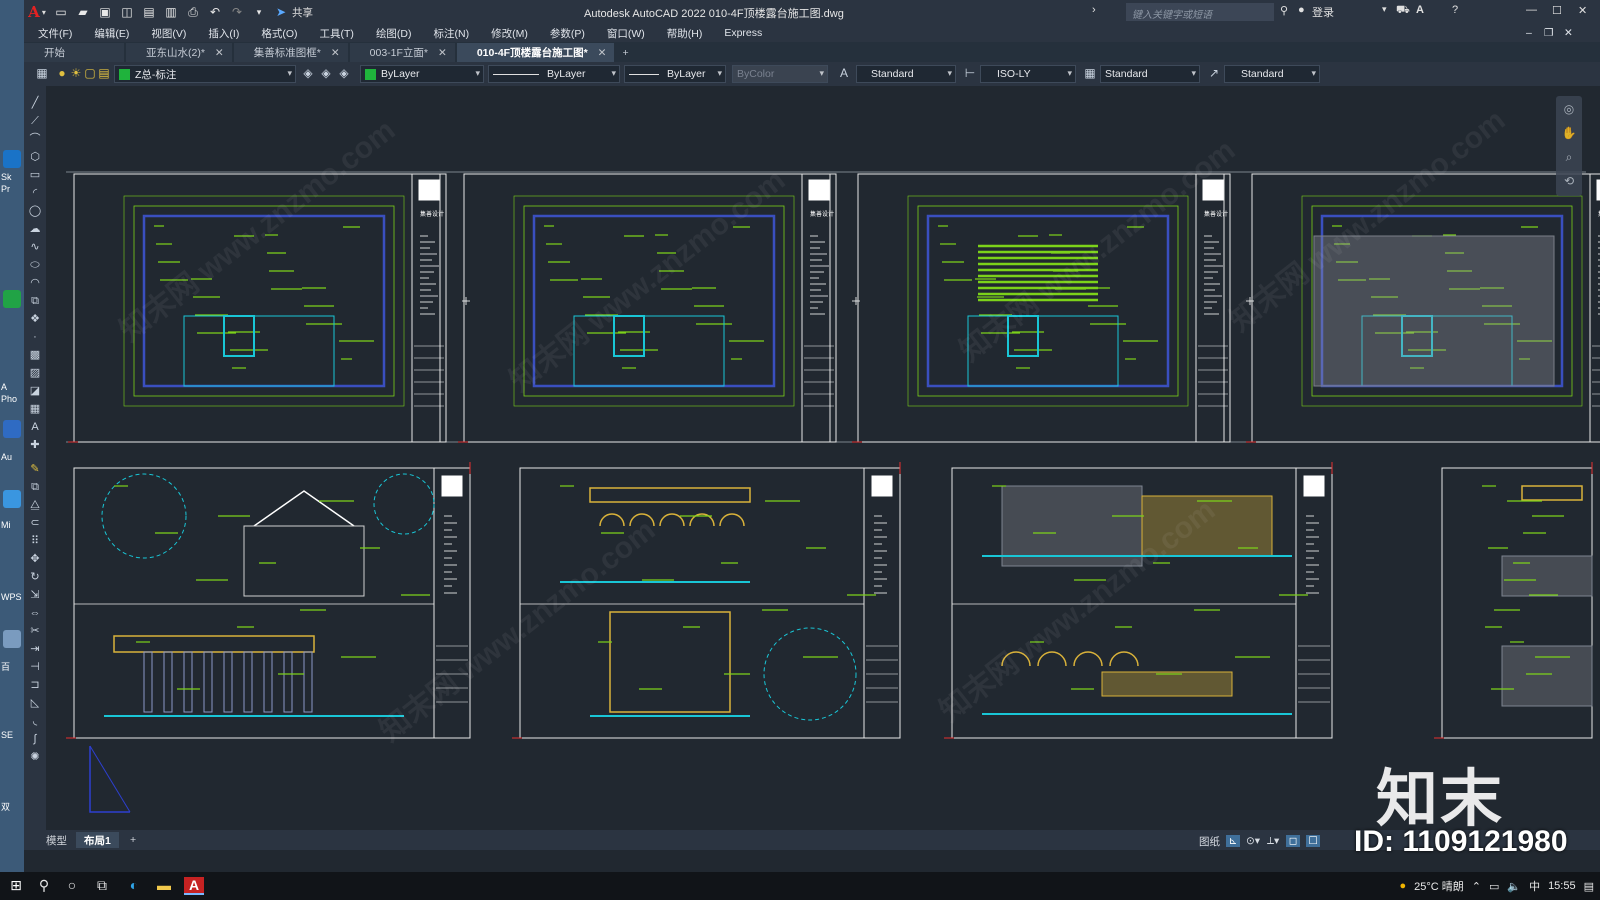 This screenshot has width=1600, height=900. What do you see at coordinates (1402, 886) in the screenshot?
I see `weather-sun-icon: ●` at bounding box center [1402, 886].